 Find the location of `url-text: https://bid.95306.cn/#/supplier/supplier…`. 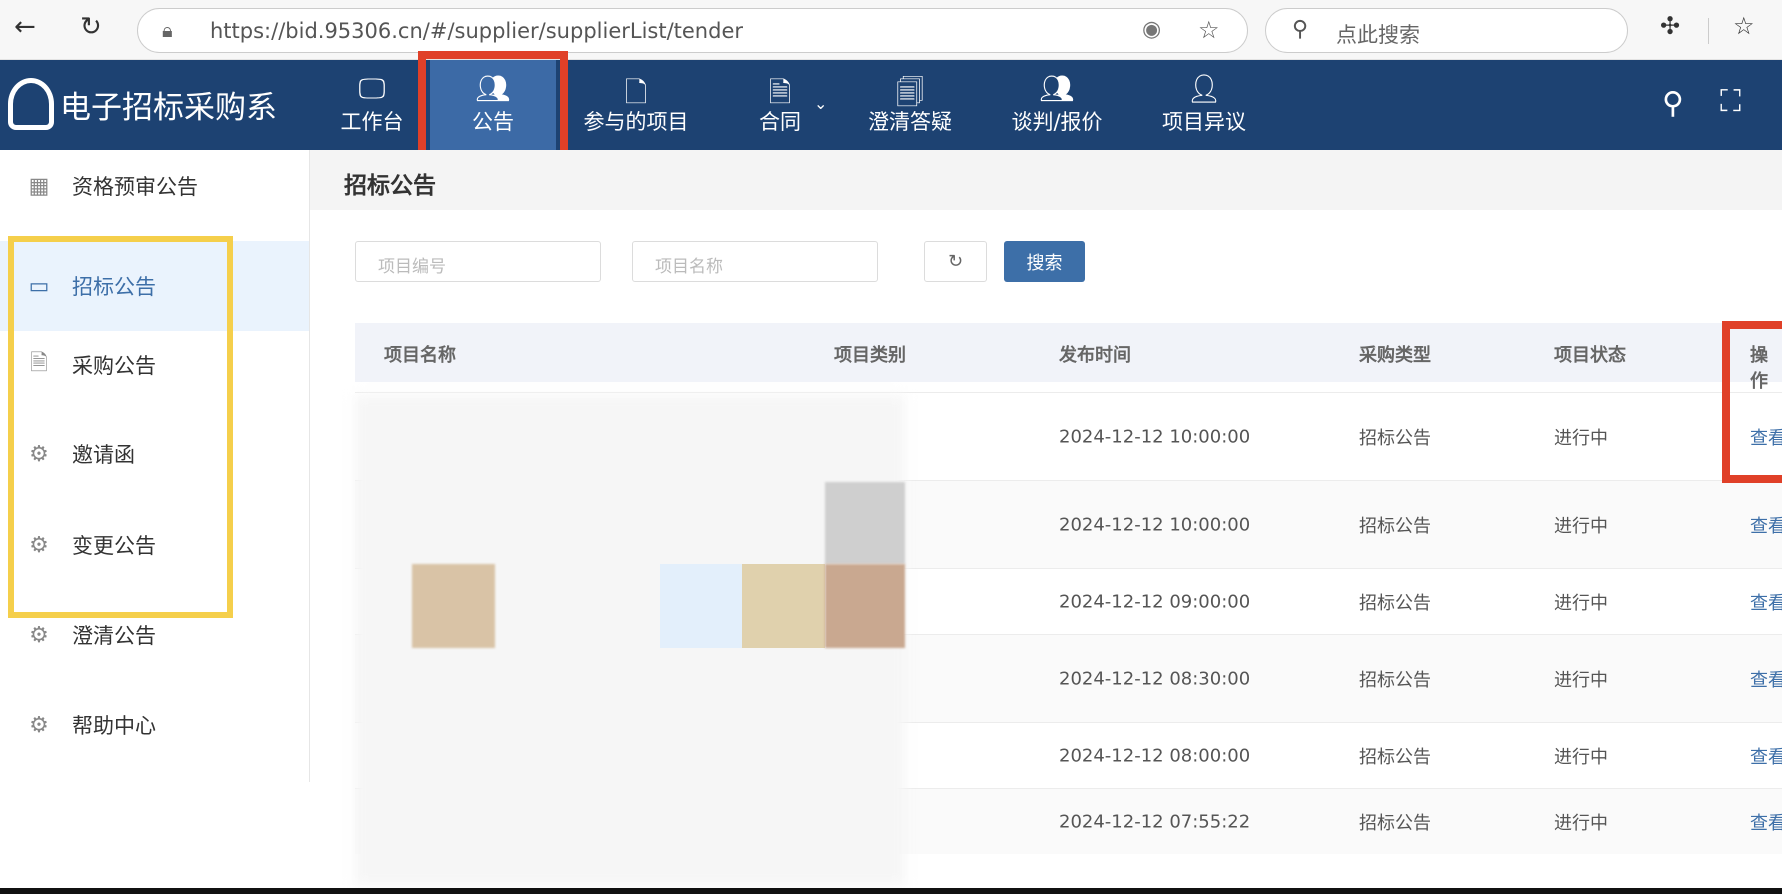

url-text: https://bid.95306.cn/#/supplier/supplier… is located at coordinates (476, 31).